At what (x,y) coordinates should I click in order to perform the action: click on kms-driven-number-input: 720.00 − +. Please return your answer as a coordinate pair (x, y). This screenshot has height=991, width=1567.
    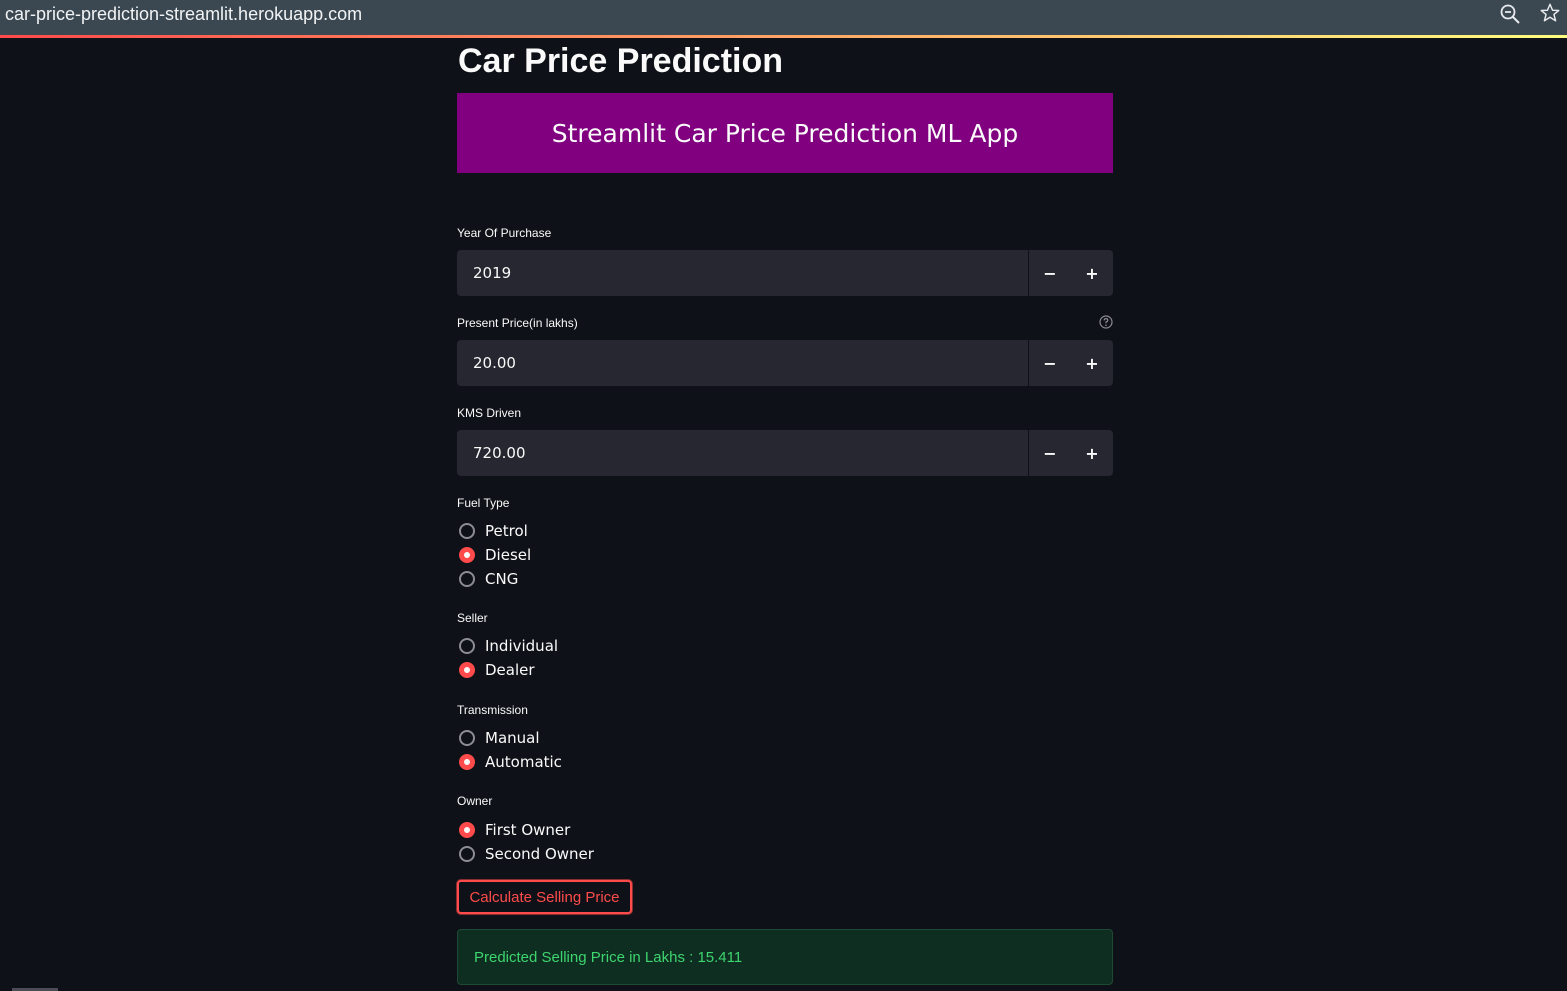
    Looking at the image, I should click on (785, 453).